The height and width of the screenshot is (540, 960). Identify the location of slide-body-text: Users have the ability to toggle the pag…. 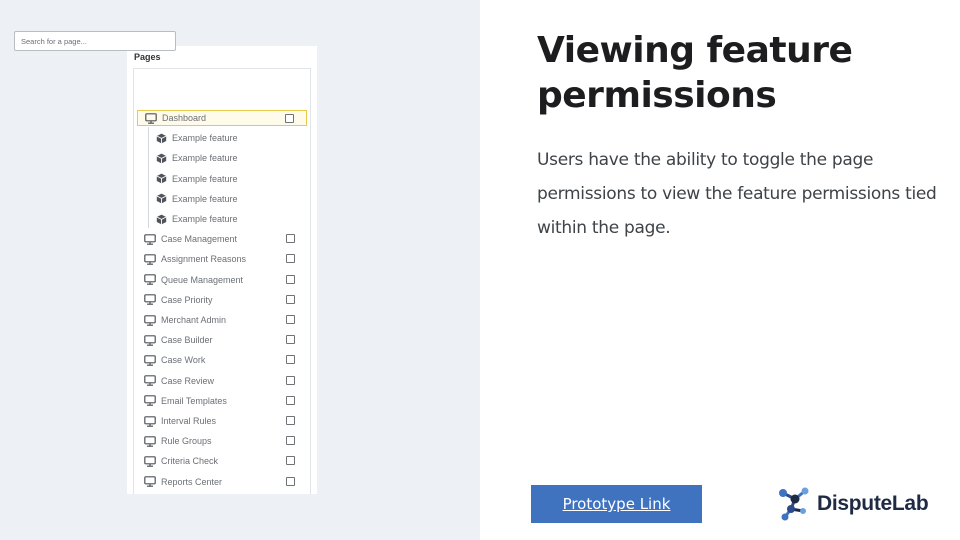
(737, 194).